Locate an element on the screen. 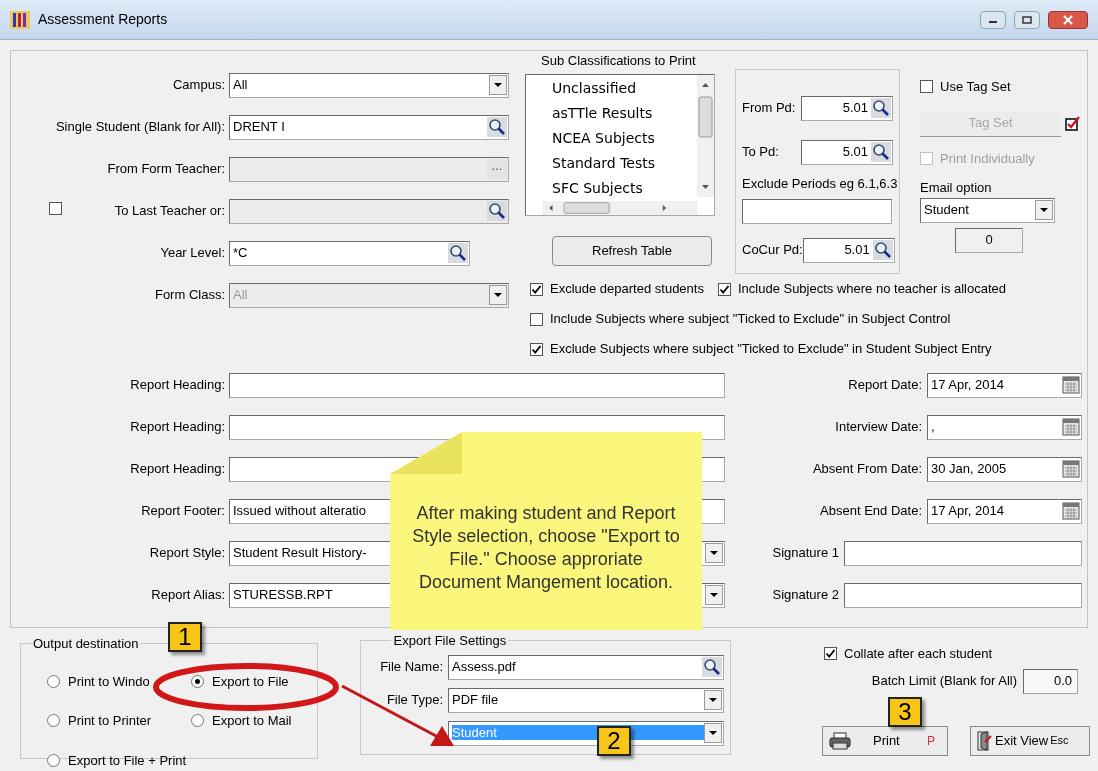 The height and width of the screenshot is (771, 1098). list-item: NCEA Subjects is located at coordinates (624, 138).